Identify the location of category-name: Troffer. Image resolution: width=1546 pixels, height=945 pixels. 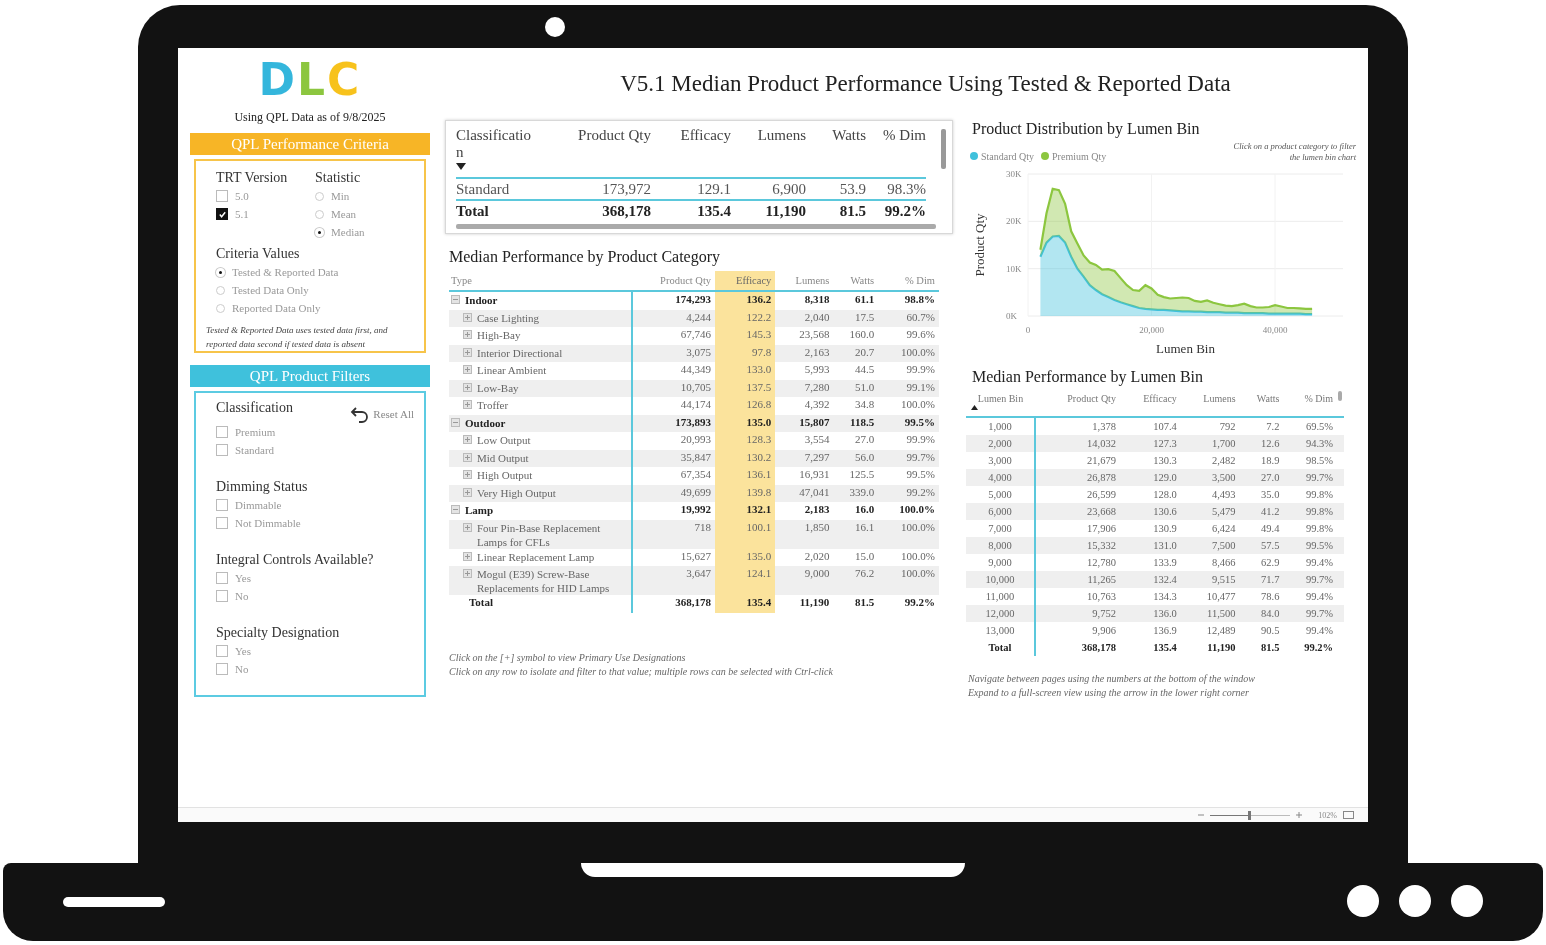
(493, 405).